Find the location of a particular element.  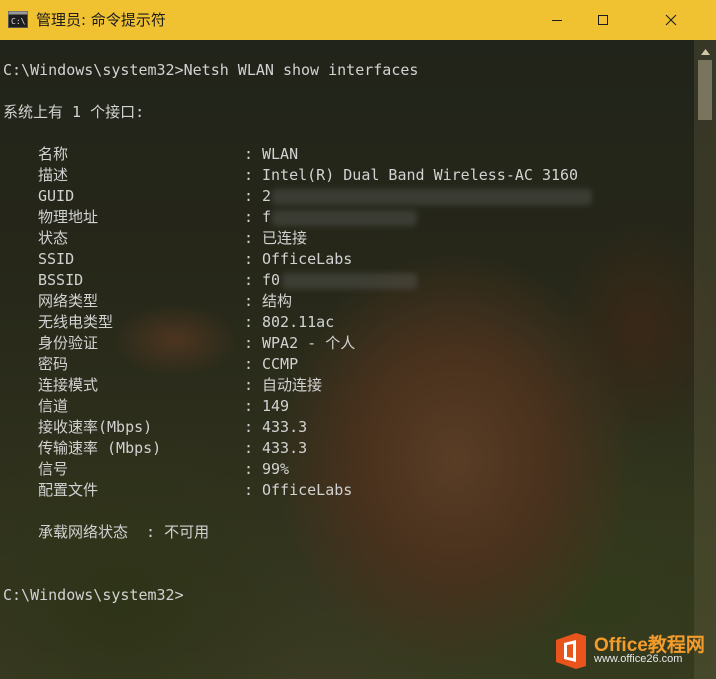

window-title: 管理员: 命令提示符 is located at coordinates (101, 20).